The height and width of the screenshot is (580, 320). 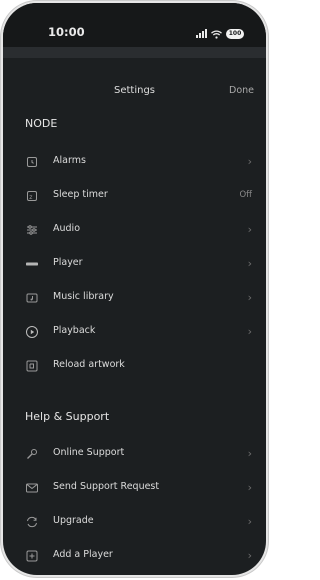 What do you see at coordinates (134, 25) in the screenshot?
I see `status-bar: 10:00 100` at bounding box center [134, 25].